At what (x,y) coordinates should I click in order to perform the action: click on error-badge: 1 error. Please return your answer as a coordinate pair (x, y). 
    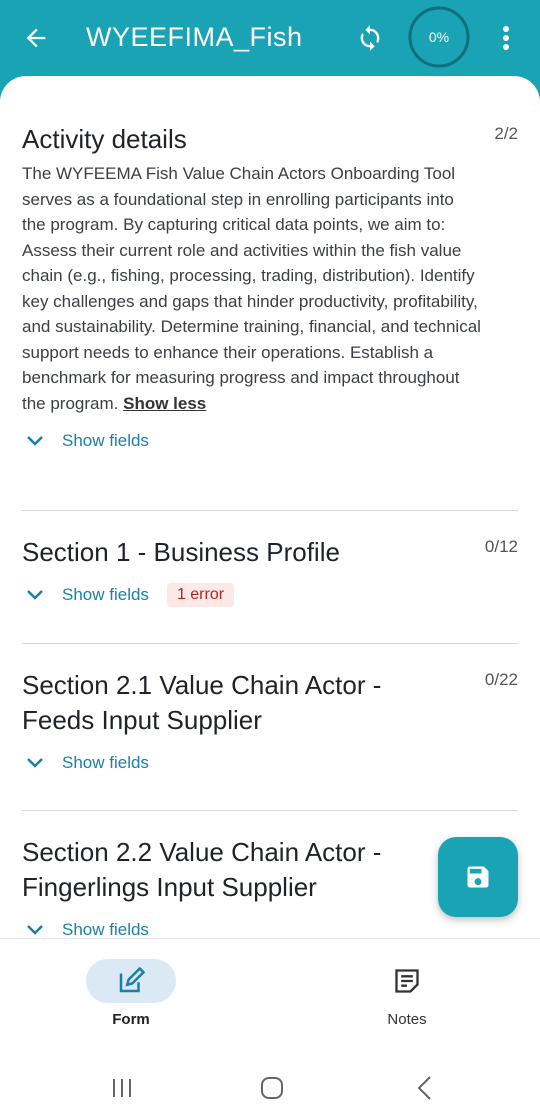
    Looking at the image, I should click on (200, 595).